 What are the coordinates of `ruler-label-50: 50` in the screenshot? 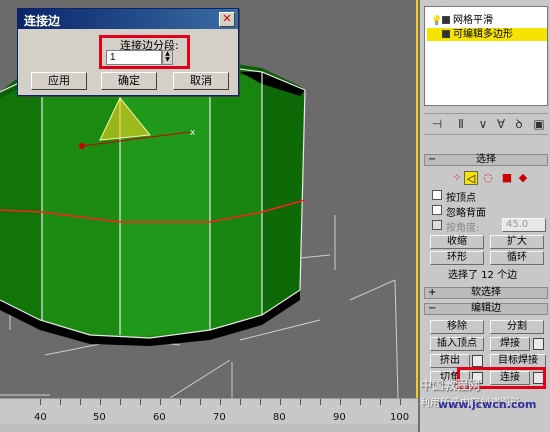 It's located at (99, 417).